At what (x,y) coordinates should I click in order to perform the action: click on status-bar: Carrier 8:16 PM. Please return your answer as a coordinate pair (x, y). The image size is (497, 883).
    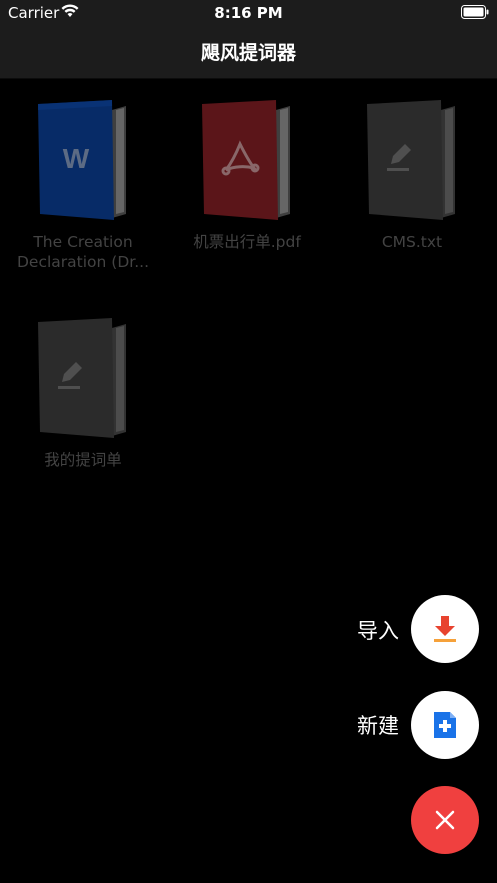
    Looking at the image, I should click on (248, 13).